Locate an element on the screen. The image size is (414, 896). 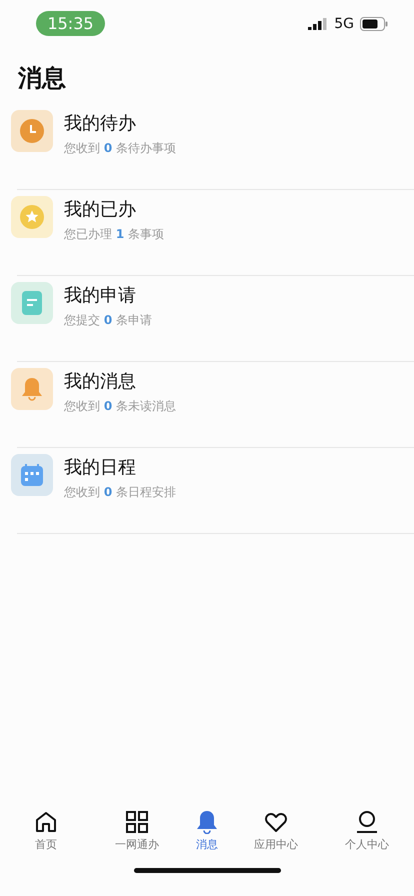
bell-icon is located at coordinates (207, 822).